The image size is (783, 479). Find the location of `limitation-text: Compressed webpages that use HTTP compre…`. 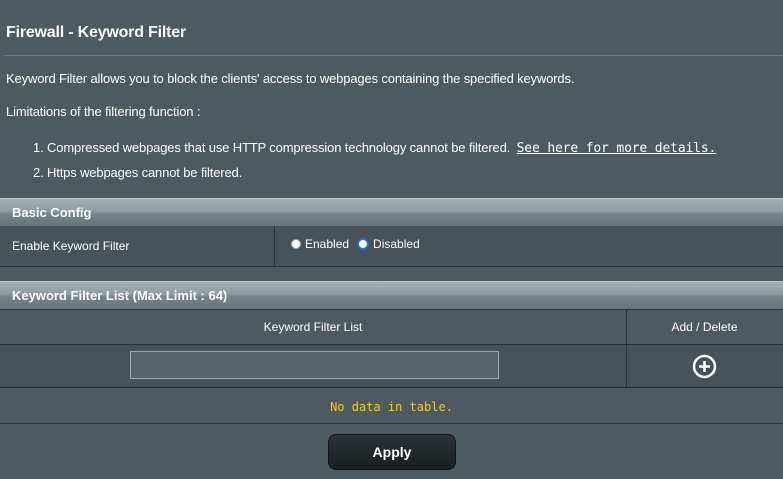

limitation-text: Compressed webpages that use HTTP compre… is located at coordinates (279, 147).